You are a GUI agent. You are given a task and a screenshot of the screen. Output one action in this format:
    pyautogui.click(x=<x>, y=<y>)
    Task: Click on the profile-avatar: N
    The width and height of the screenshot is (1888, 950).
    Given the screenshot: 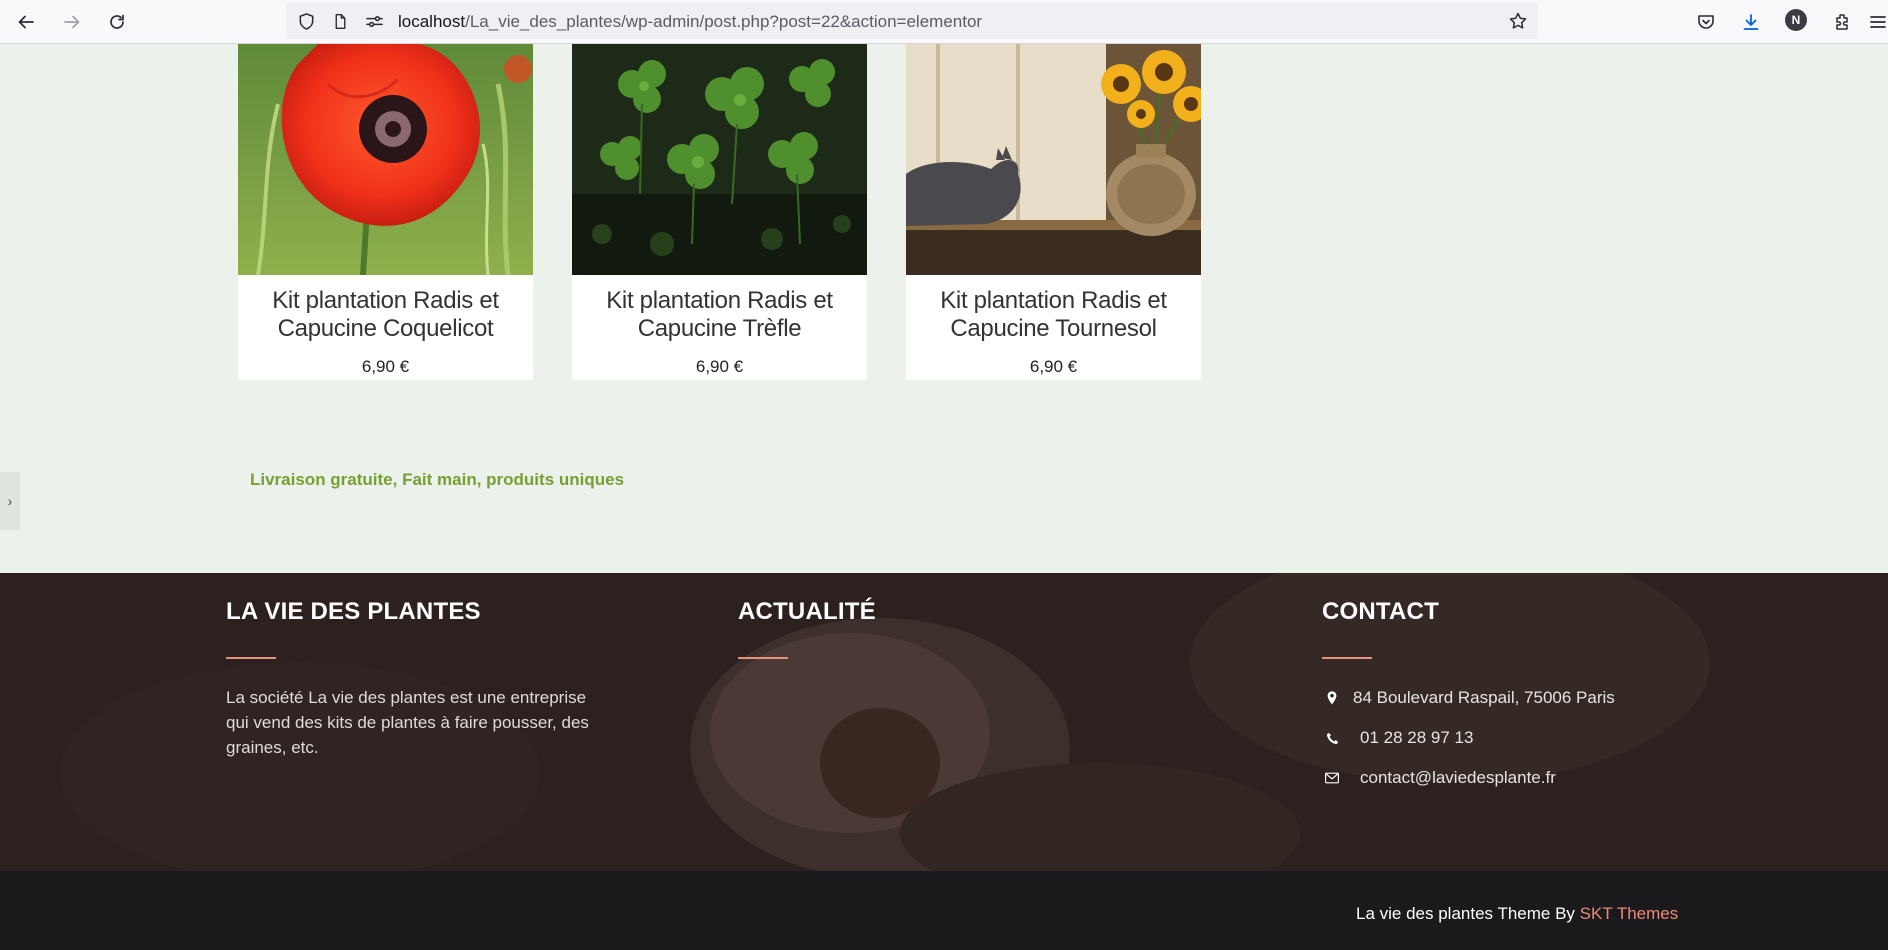 What is the action you would take?
    pyautogui.click(x=1796, y=20)
    